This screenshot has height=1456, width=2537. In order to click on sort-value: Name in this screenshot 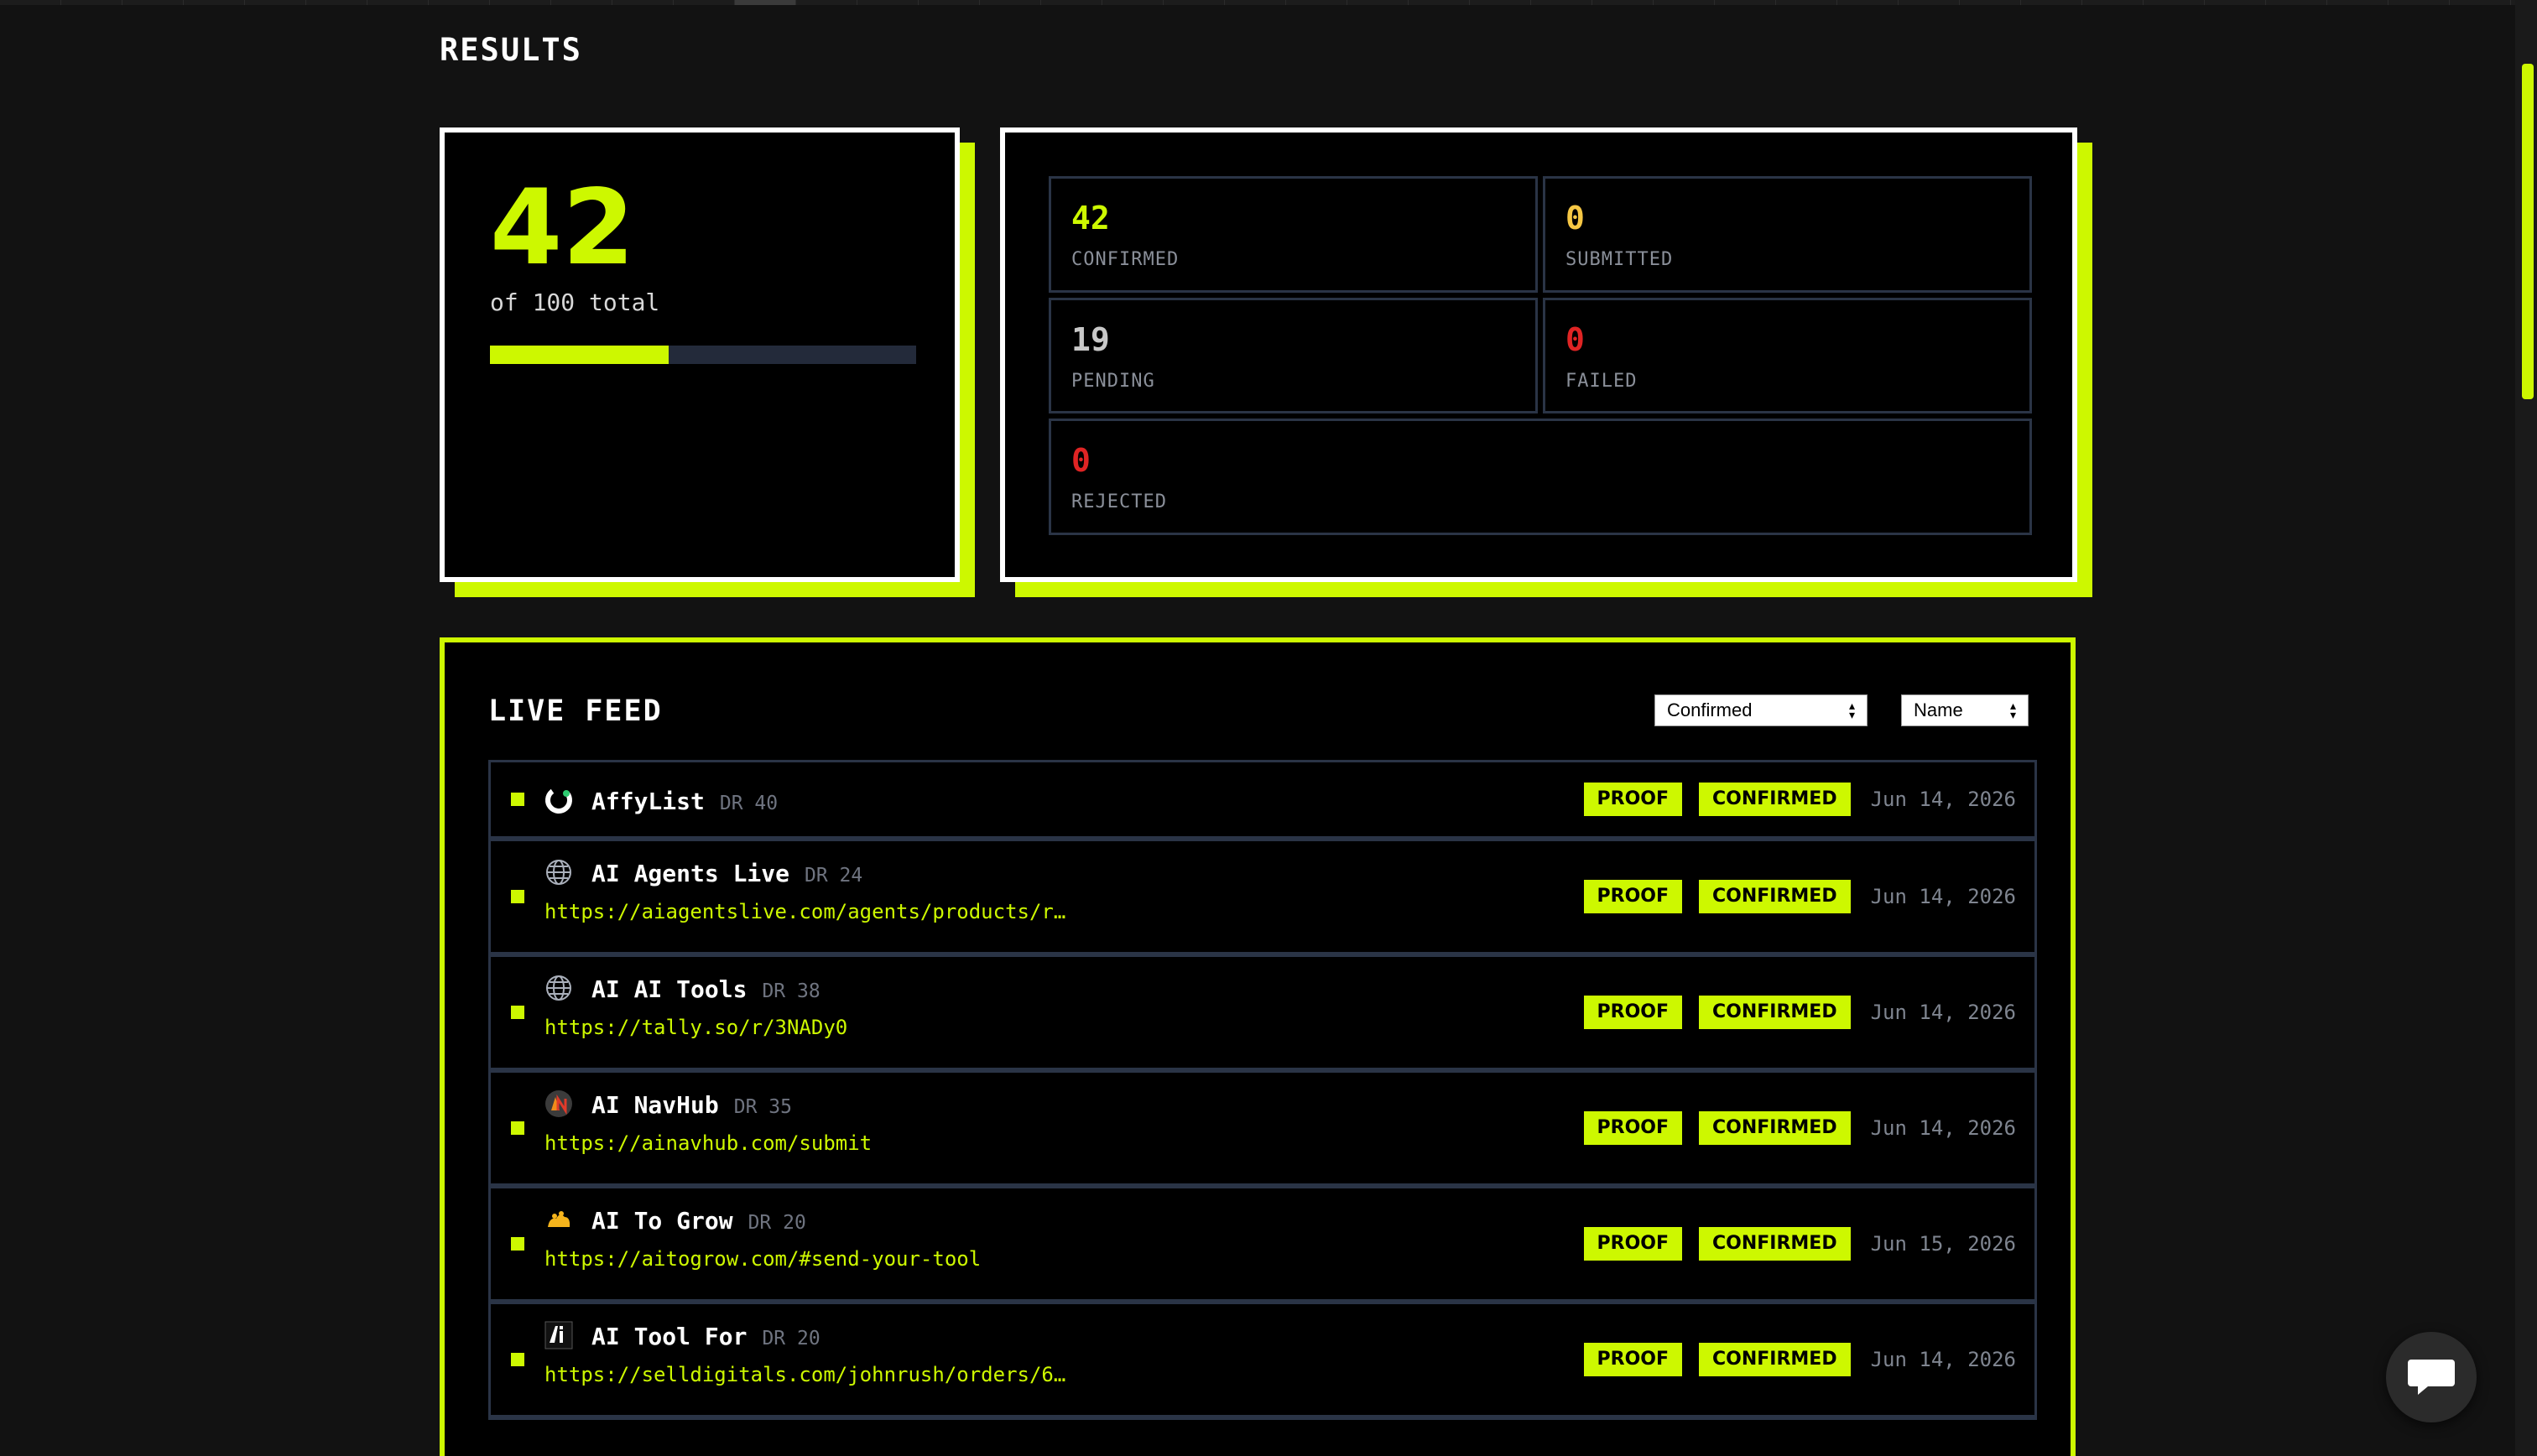, I will do `click(1938, 710)`.